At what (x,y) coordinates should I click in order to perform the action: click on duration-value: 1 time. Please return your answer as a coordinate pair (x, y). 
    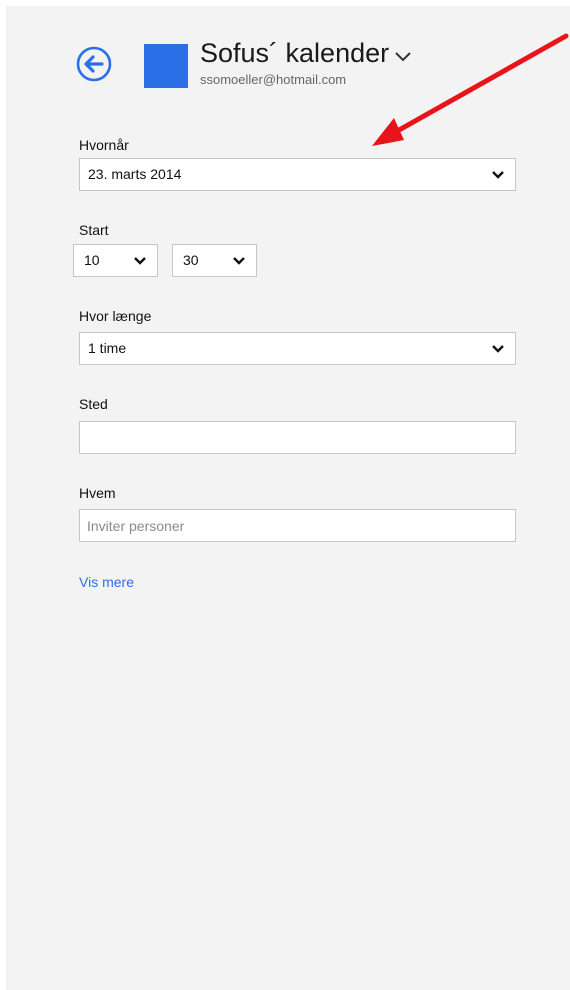
    Looking at the image, I should click on (107, 348).